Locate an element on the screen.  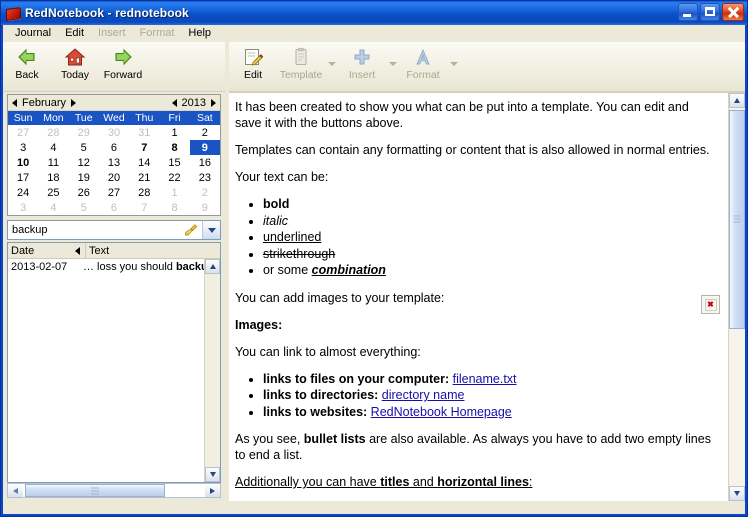
calendar-day: 19 is located at coordinates (84, 177).